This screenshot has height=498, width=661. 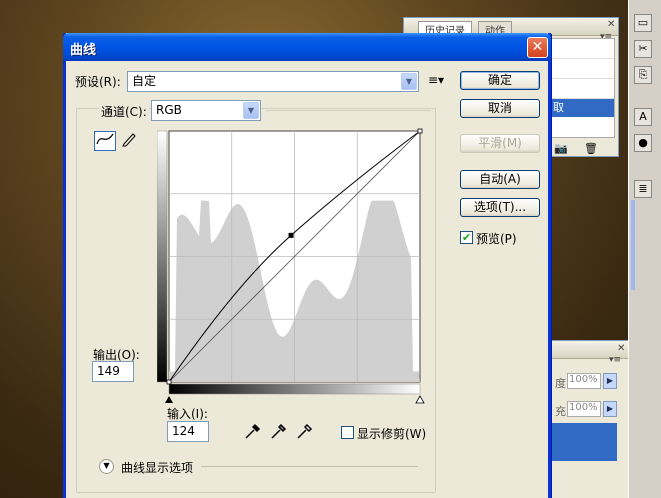 I want to click on tools-scrollbar, so click(x=633, y=245).